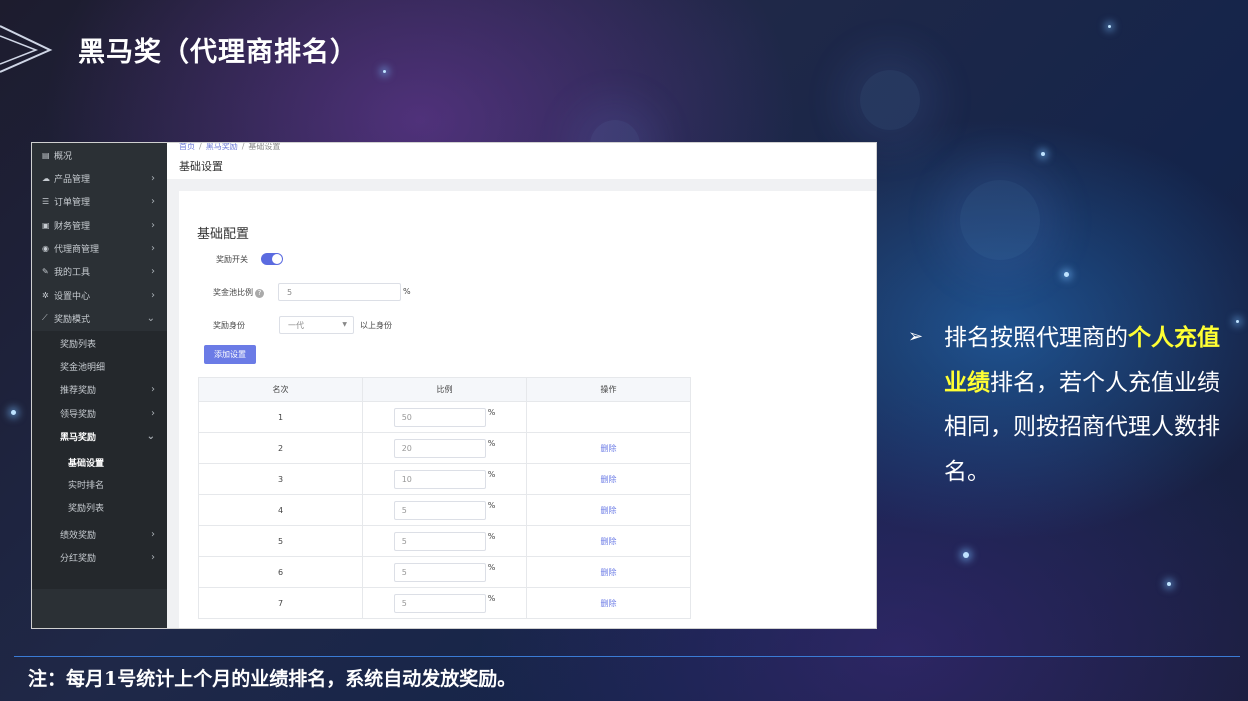 Image resolution: width=1248 pixels, height=701 pixels. What do you see at coordinates (316, 325) in the screenshot?
I see `identity-select: 一代 ▼` at bounding box center [316, 325].